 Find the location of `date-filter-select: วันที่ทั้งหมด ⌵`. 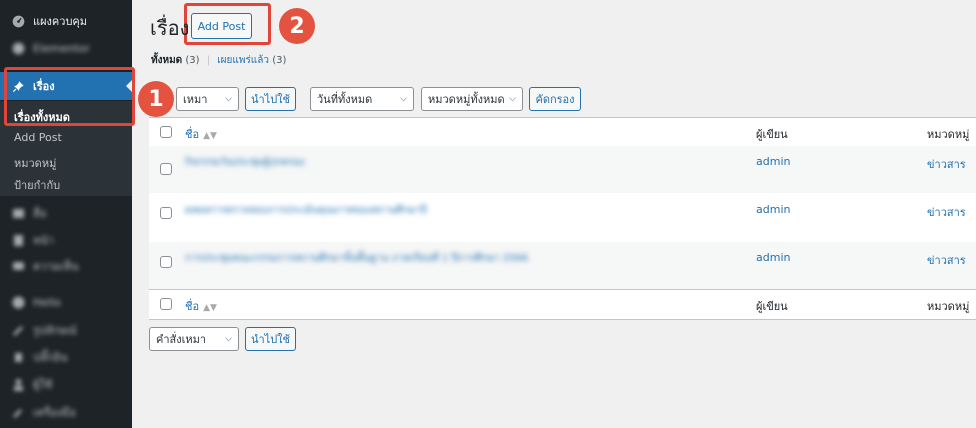

date-filter-select: วันที่ทั้งหมด ⌵ is located at coordinates (362, 99).